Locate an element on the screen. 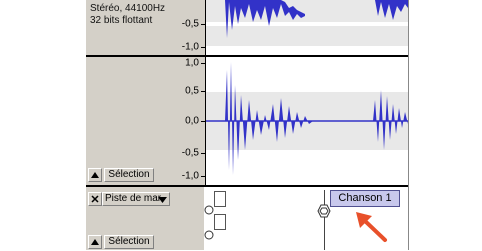 The height and width of the screenshot is (251, 482). track-format-text: Stéréo, 44100Hz is located at coordinates (128, 8).